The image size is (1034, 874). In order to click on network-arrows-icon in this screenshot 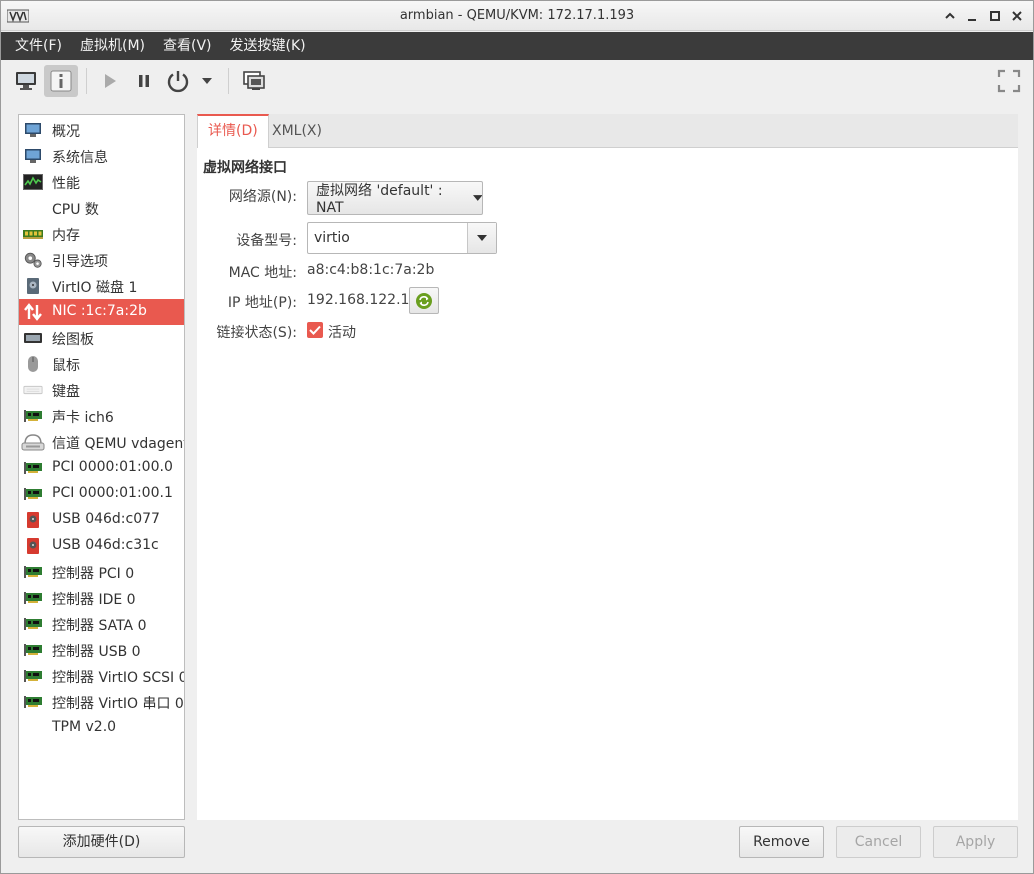, I will do `click(33, 312)`.